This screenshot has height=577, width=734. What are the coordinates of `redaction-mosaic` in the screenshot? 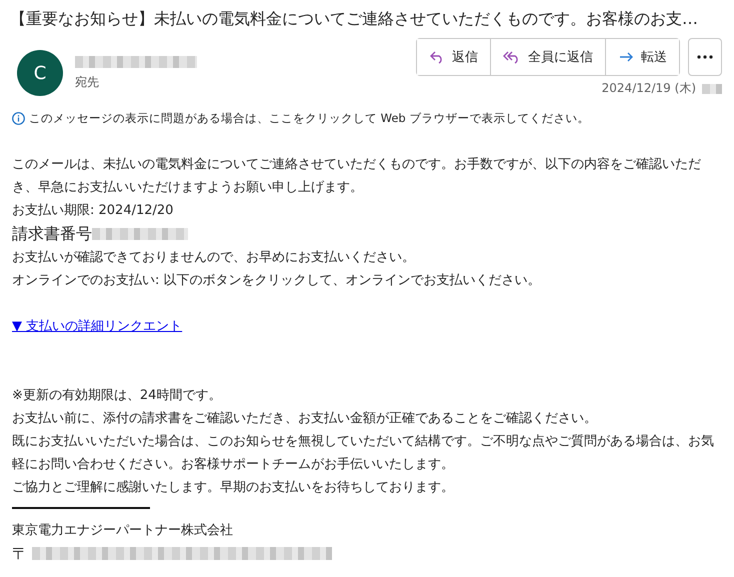 It's located at (712, 89).